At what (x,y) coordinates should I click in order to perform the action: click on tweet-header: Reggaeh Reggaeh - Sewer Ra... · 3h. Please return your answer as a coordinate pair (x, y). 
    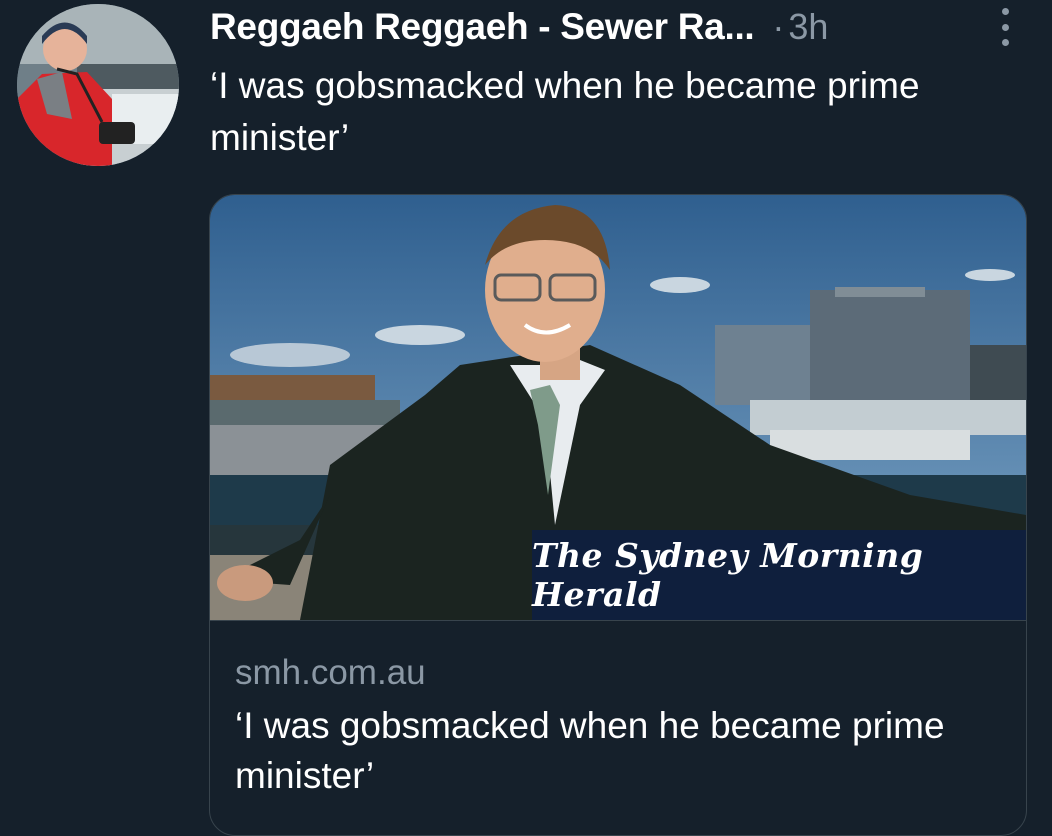
    Looking at the image, I should click on (616, 27).